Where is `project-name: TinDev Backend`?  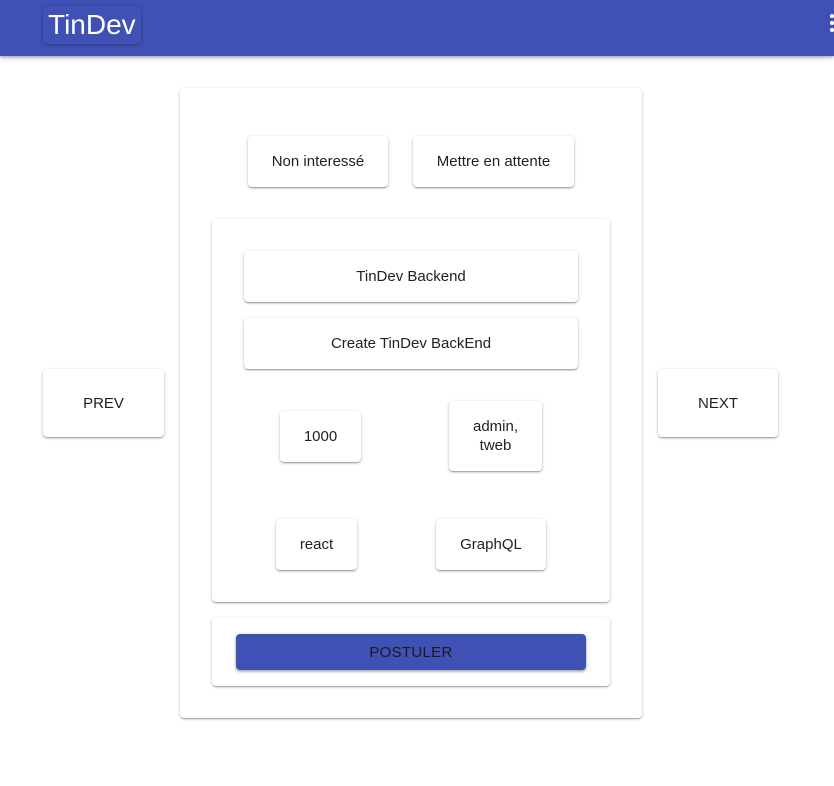 project-name: TinDev Backend is located at coordinates (411, 276).